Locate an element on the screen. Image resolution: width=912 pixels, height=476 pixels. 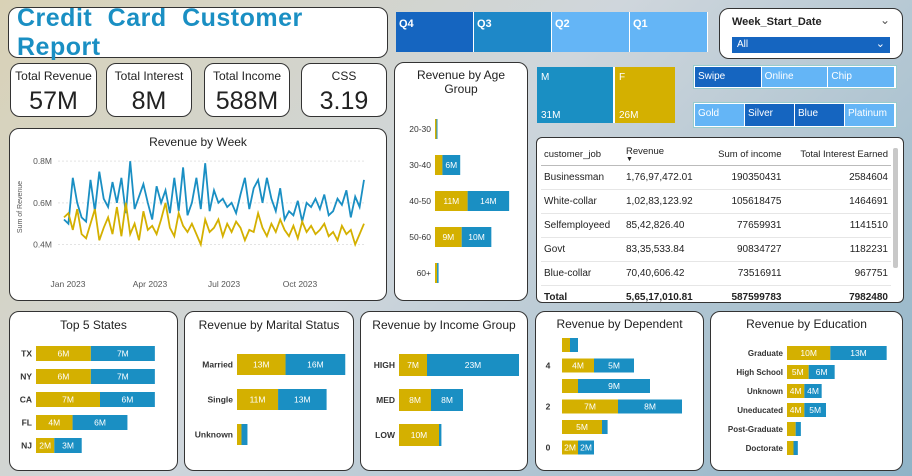
cell: Selfemployeed is located at coordinates (582, 225).